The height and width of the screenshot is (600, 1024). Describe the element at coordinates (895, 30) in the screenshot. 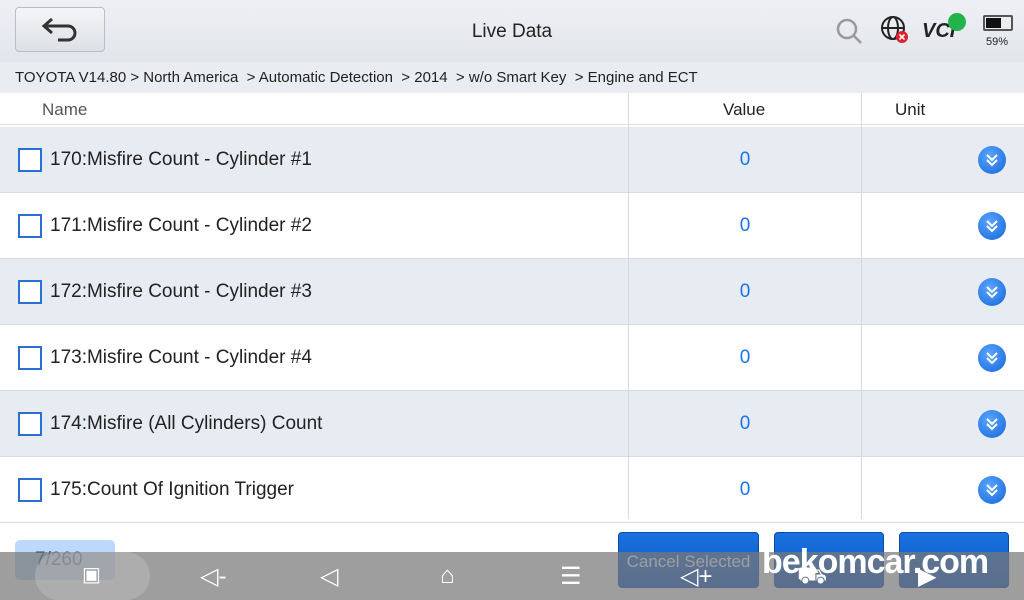

I see `network-globe-error-icon` at that location.